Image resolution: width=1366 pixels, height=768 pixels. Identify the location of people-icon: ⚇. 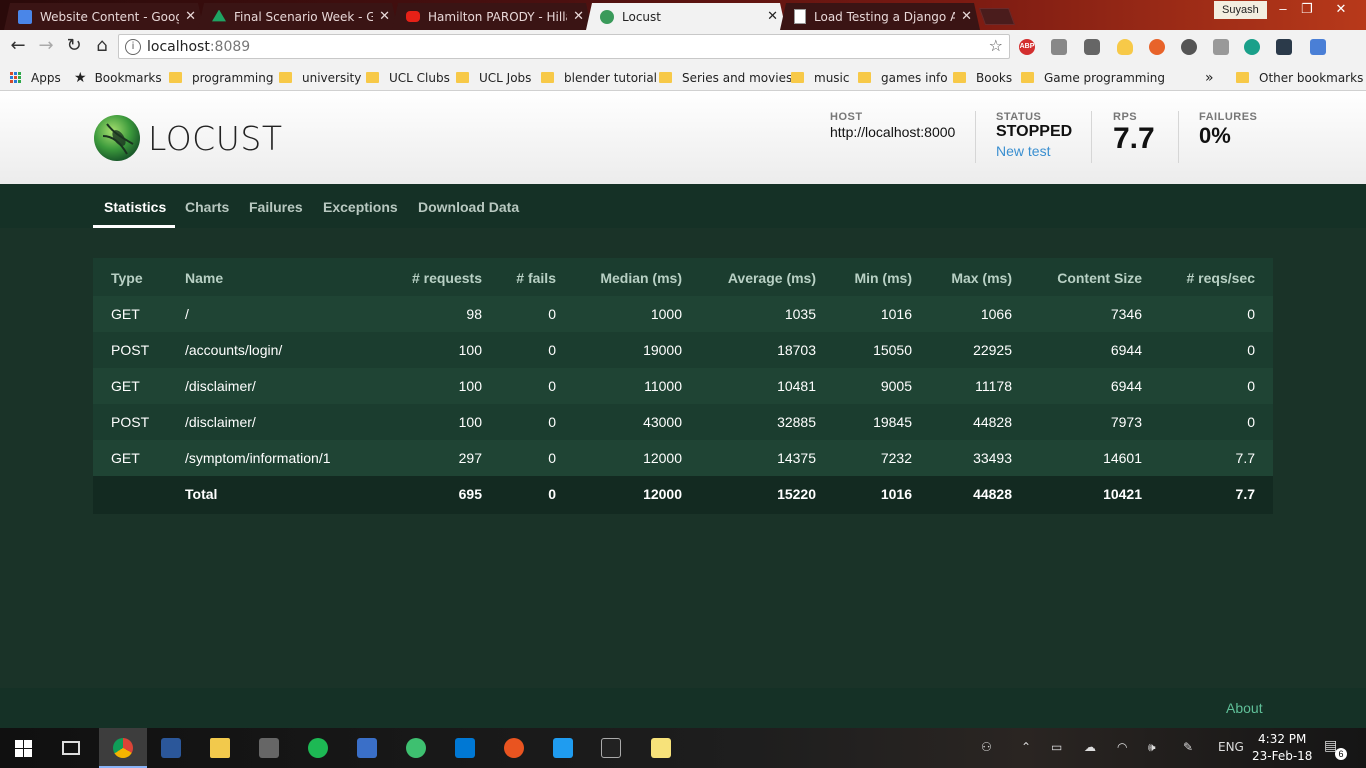
(986, 747).